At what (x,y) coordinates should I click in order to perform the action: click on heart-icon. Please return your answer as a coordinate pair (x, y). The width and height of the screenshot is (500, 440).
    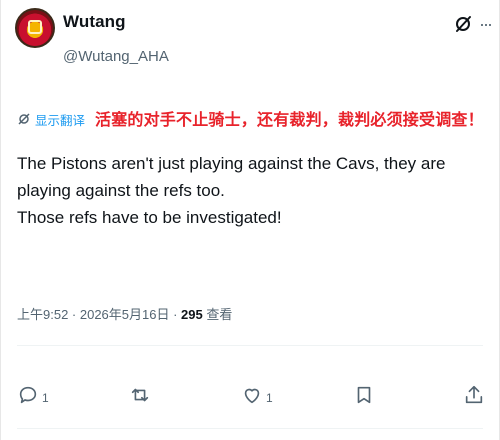
    Looking at the image, I should click on (252, 396).